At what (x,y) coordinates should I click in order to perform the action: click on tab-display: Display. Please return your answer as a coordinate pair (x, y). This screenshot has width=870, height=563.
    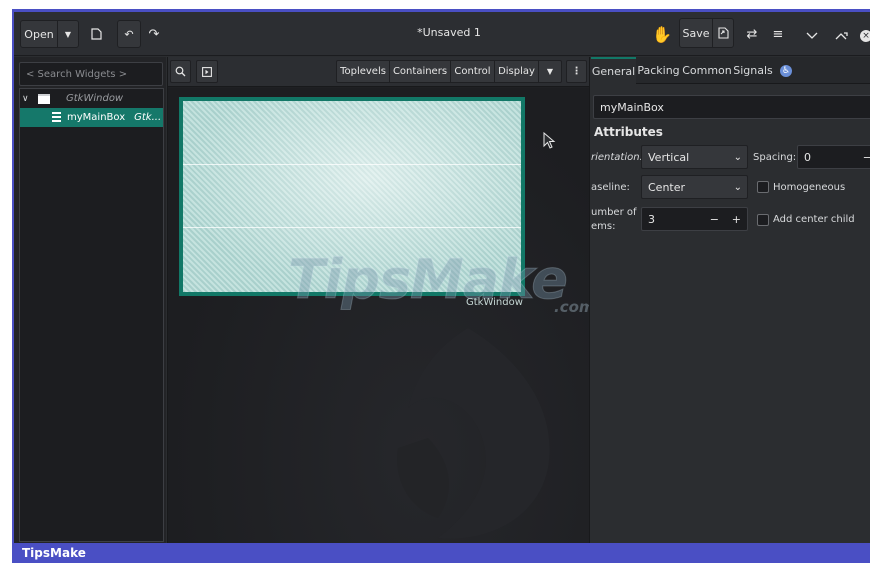
    Looking at the image, I should click on (516, 71).